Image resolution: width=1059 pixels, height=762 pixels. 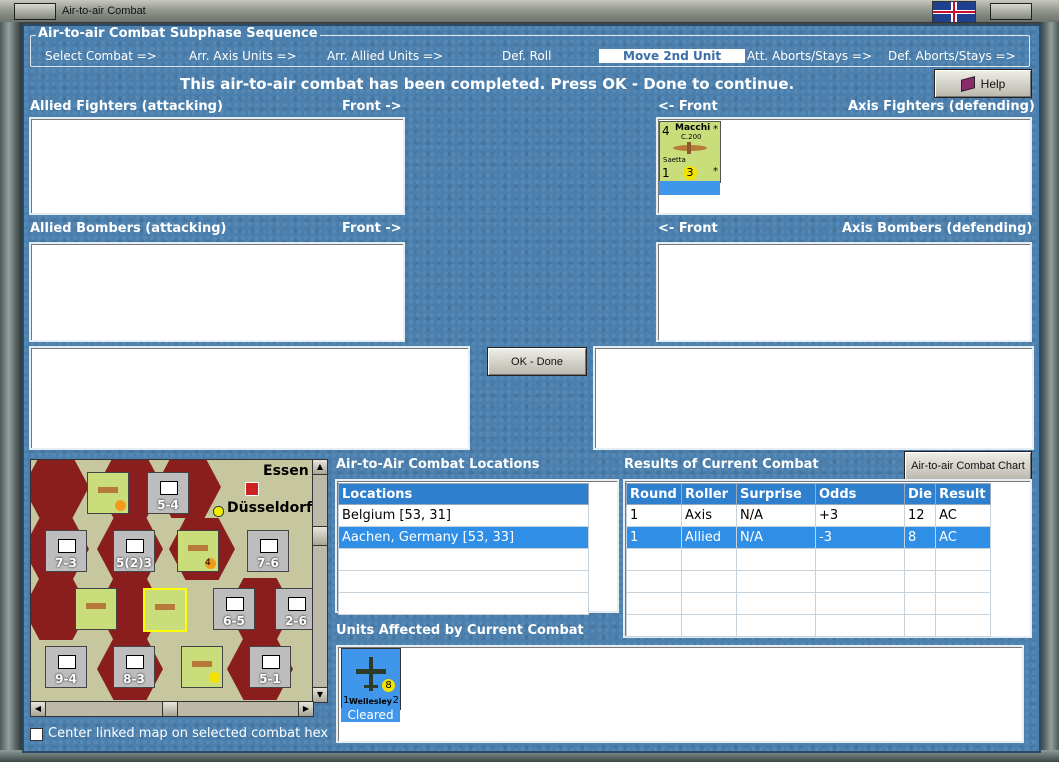 I want to click on map-unit-inf: 8-3, so click(x=134, y=667).